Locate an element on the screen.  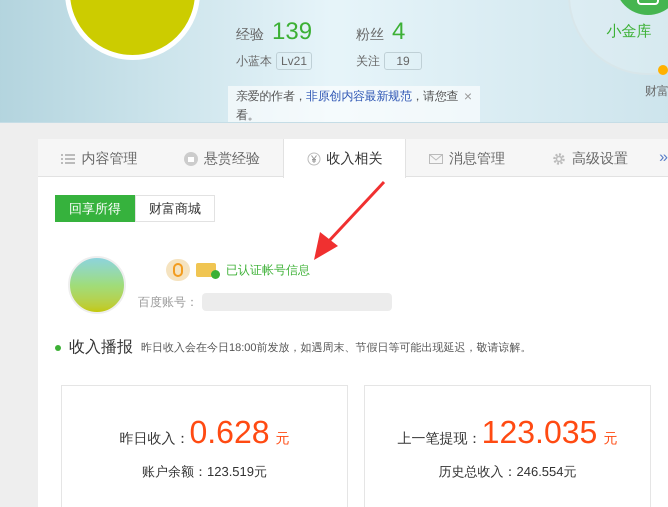
tab: 悬赏经验 is located at coordinates (222, 158).